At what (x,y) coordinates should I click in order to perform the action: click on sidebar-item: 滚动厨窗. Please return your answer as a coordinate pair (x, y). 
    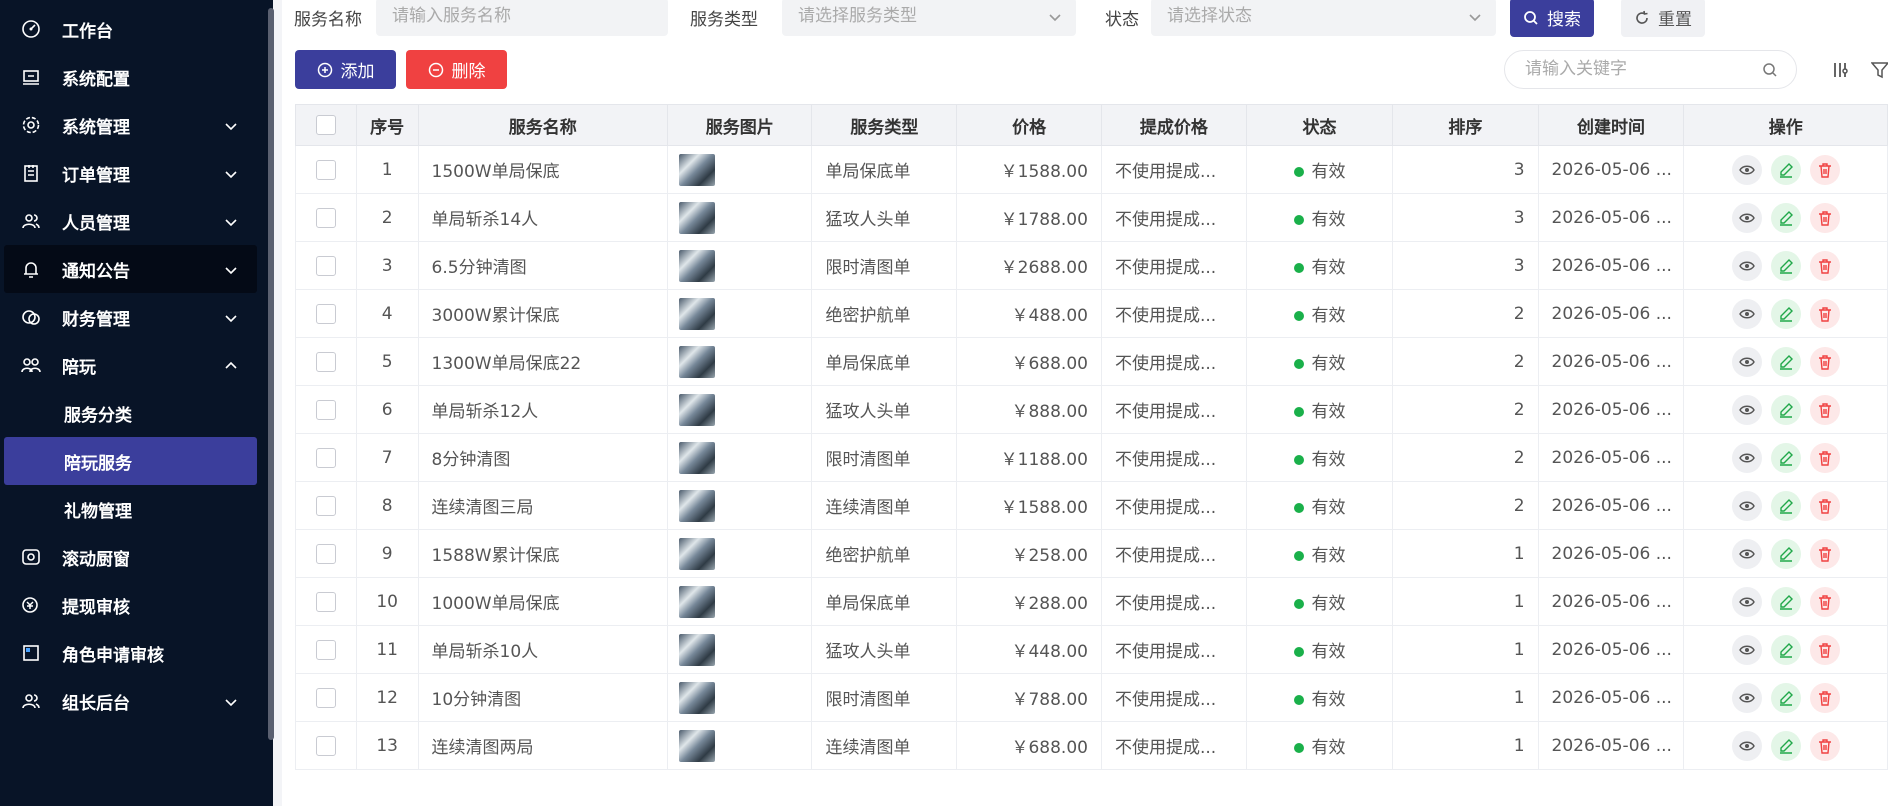
    Looking at the image, I should click on (132, 557).